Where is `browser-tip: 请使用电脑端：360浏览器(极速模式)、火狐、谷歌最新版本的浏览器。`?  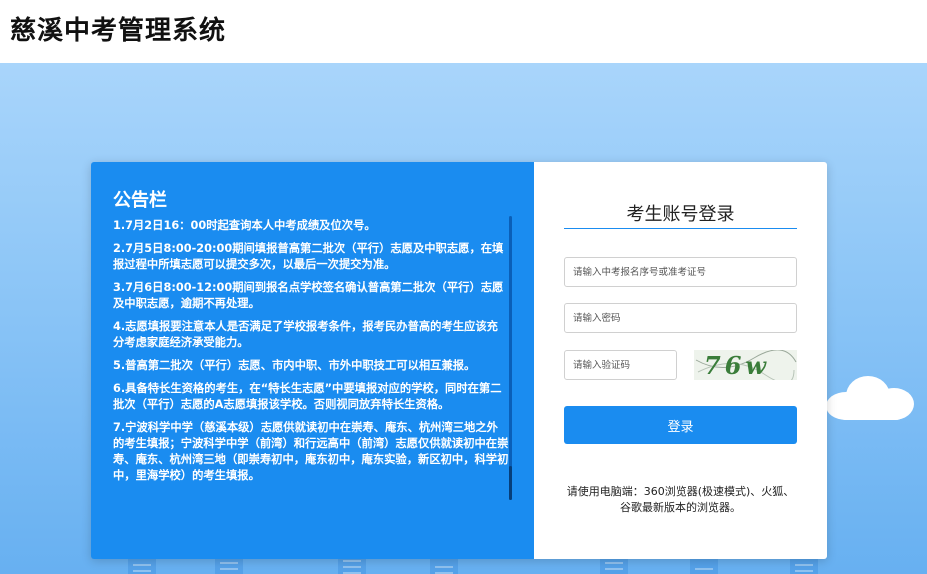
browser-tip: 请使用电脑端：360浏览器(极速模式)、火狐、谷歌最新版本的浏览器。 is located at coordinates (680, 499).